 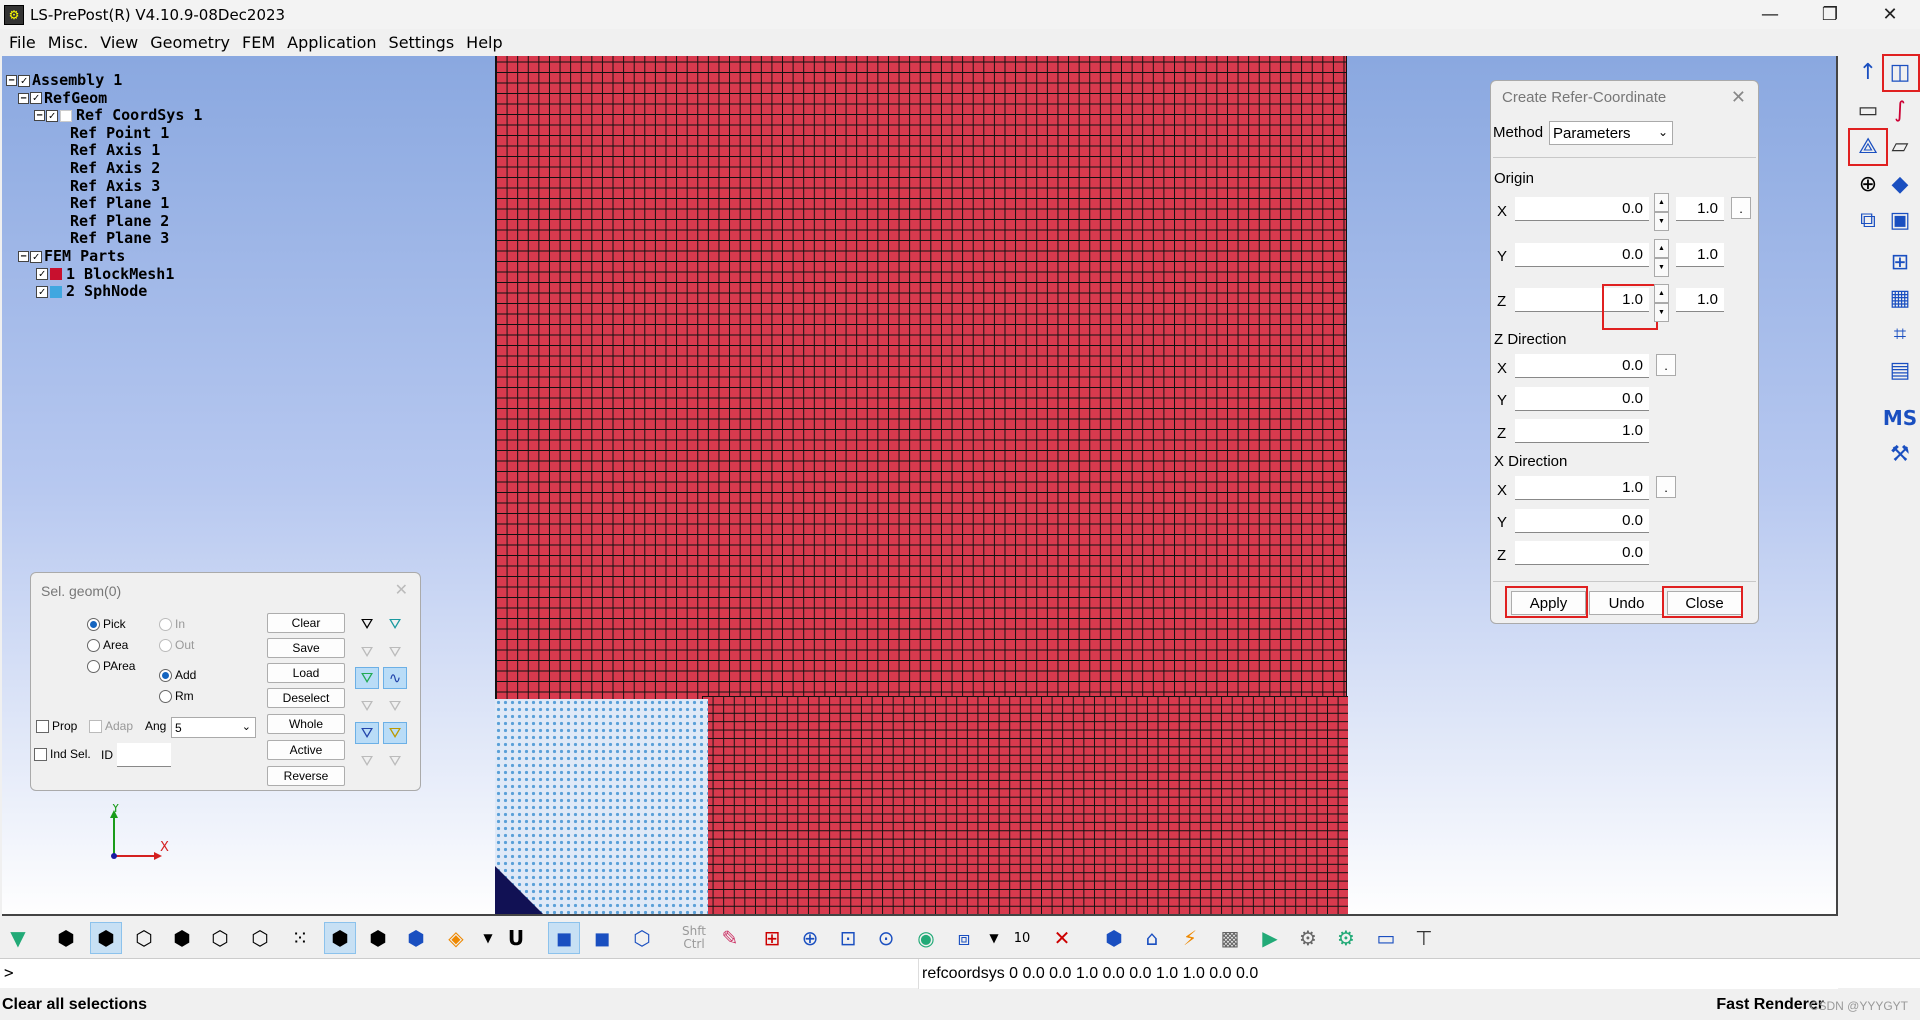 I want to click on save-selection-button: Save, so click(x=306, y=648).